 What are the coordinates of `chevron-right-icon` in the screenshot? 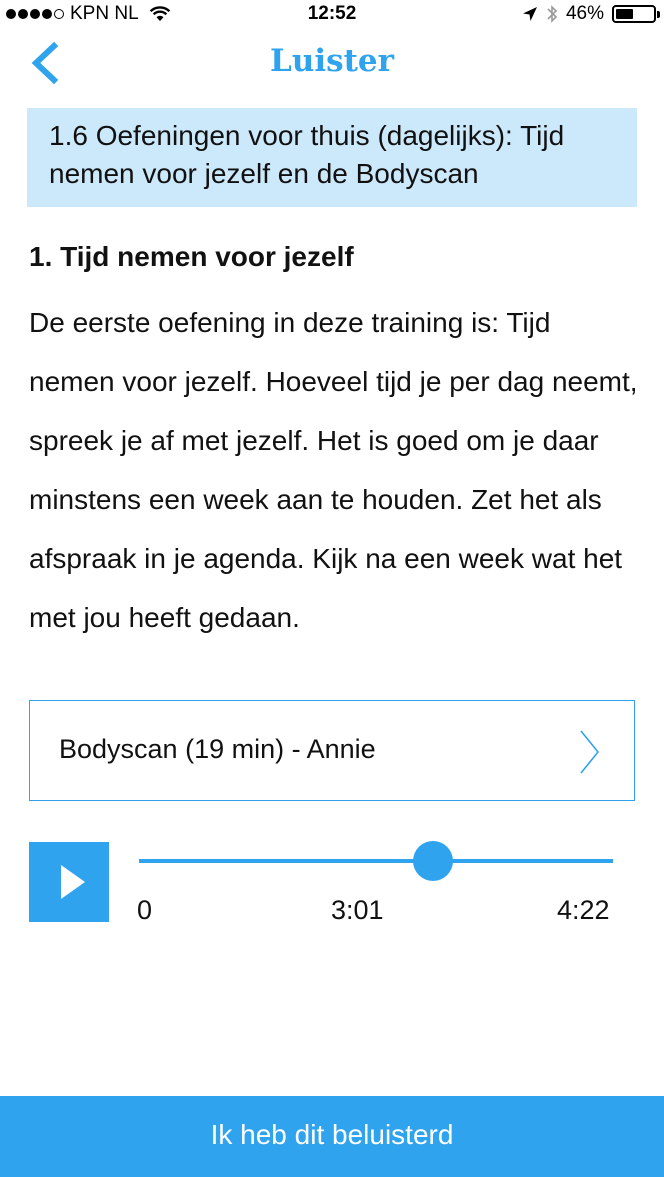 It's located at (590, 752).